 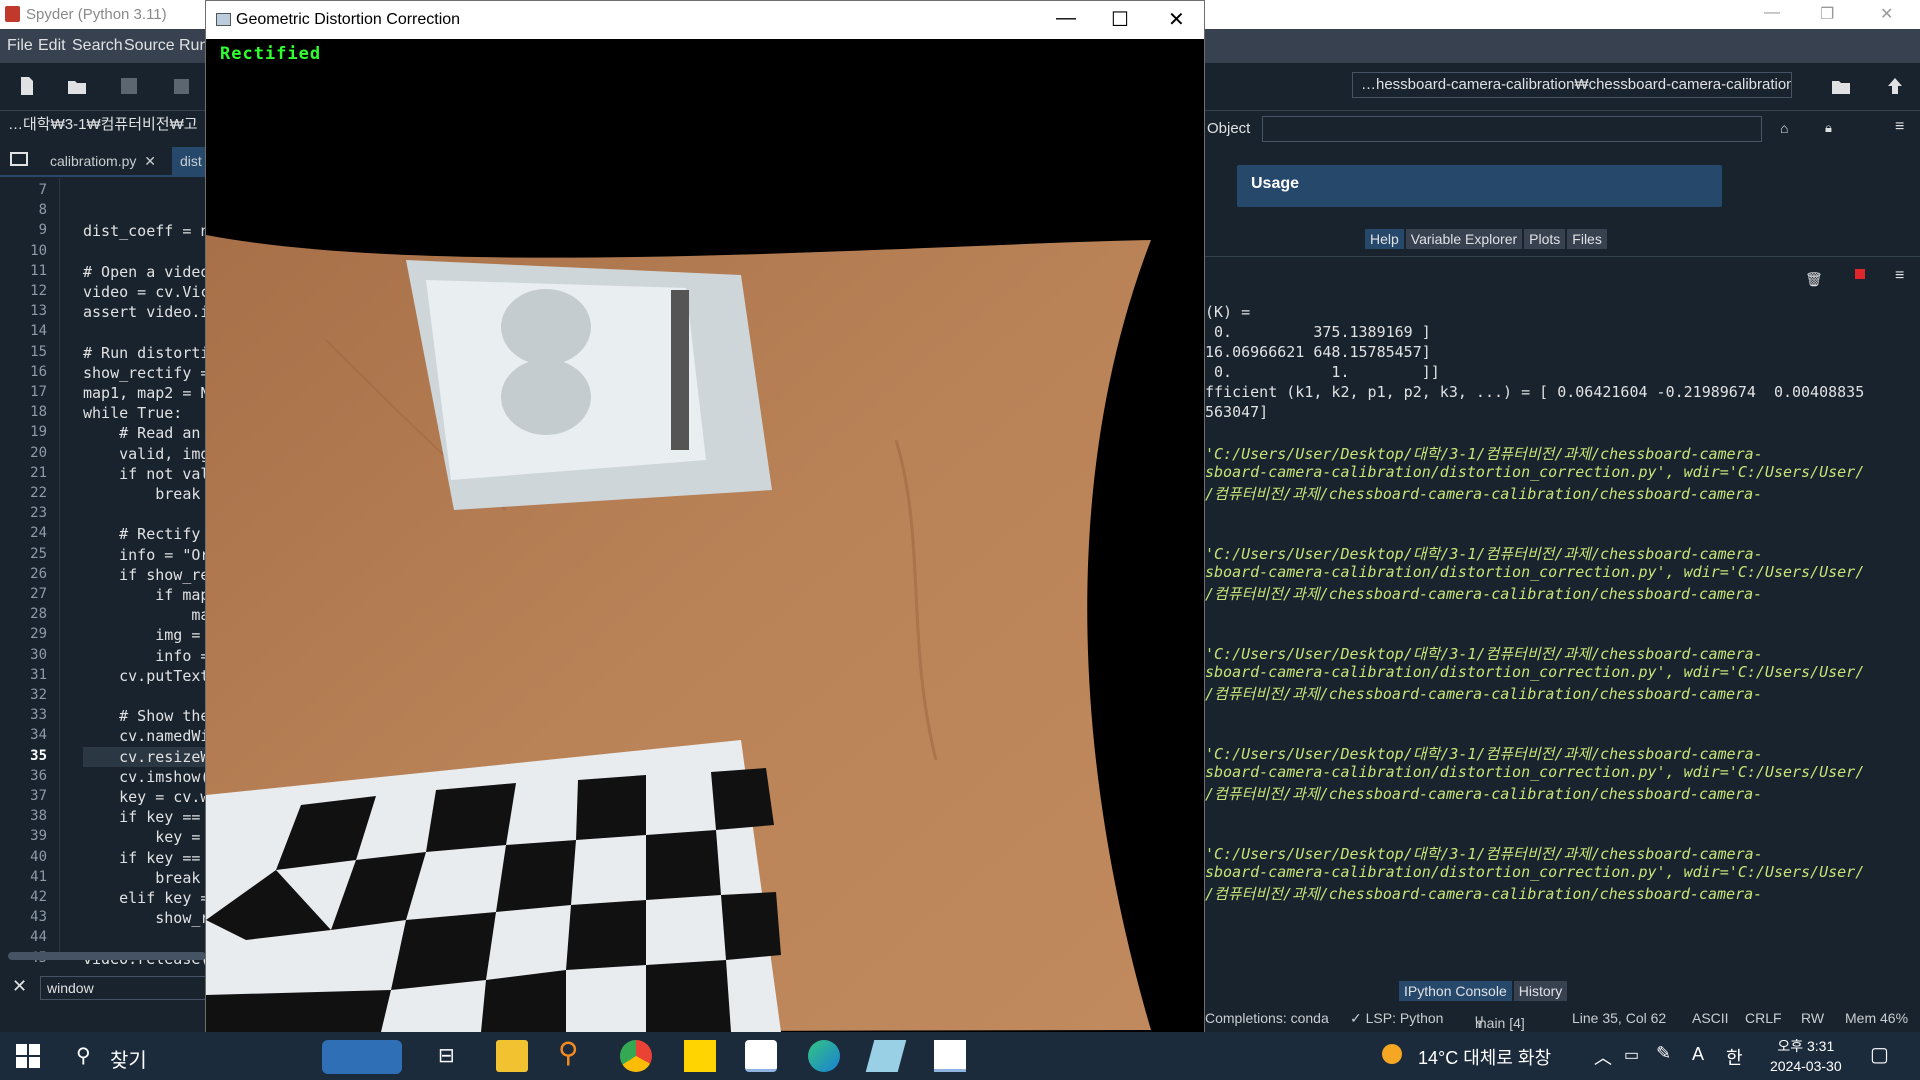 I want to click on tab-help: Help, so click(x=1384, y=239).